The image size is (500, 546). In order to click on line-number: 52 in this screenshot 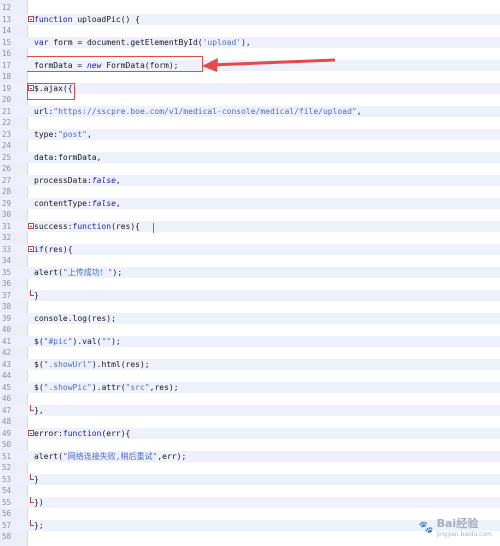, I will do `click(7, 467)`.